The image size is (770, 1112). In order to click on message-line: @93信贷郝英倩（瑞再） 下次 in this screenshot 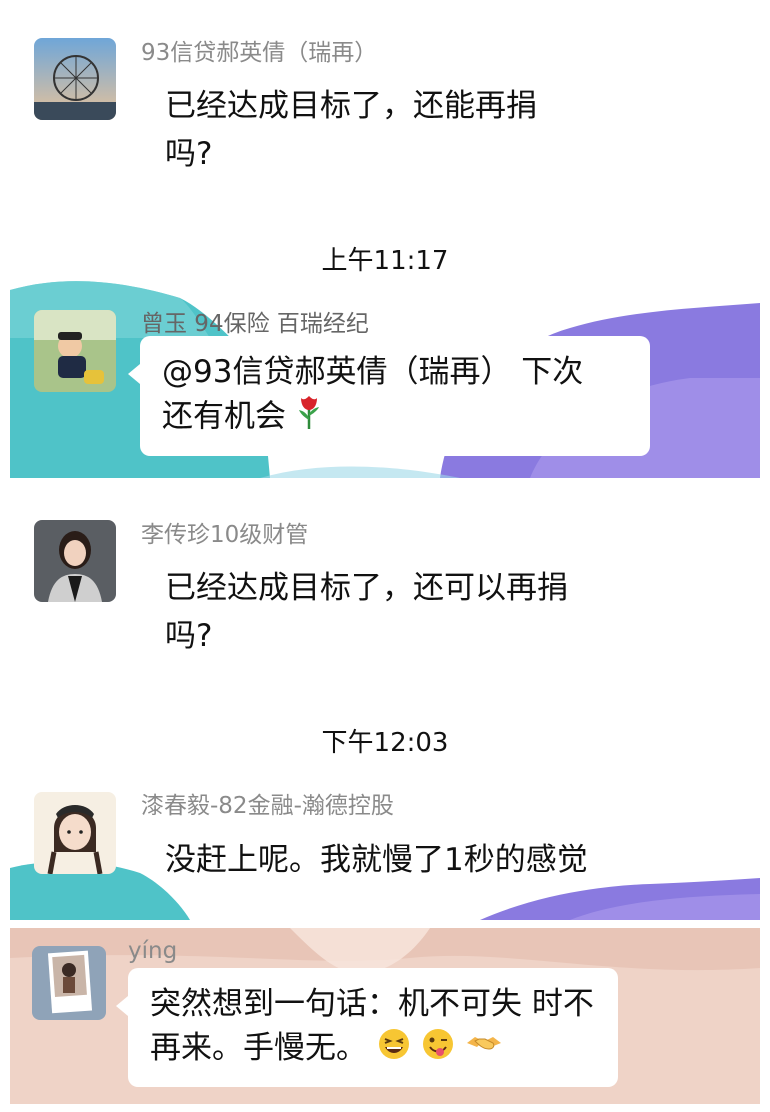, I will do `click(373, 372)`.